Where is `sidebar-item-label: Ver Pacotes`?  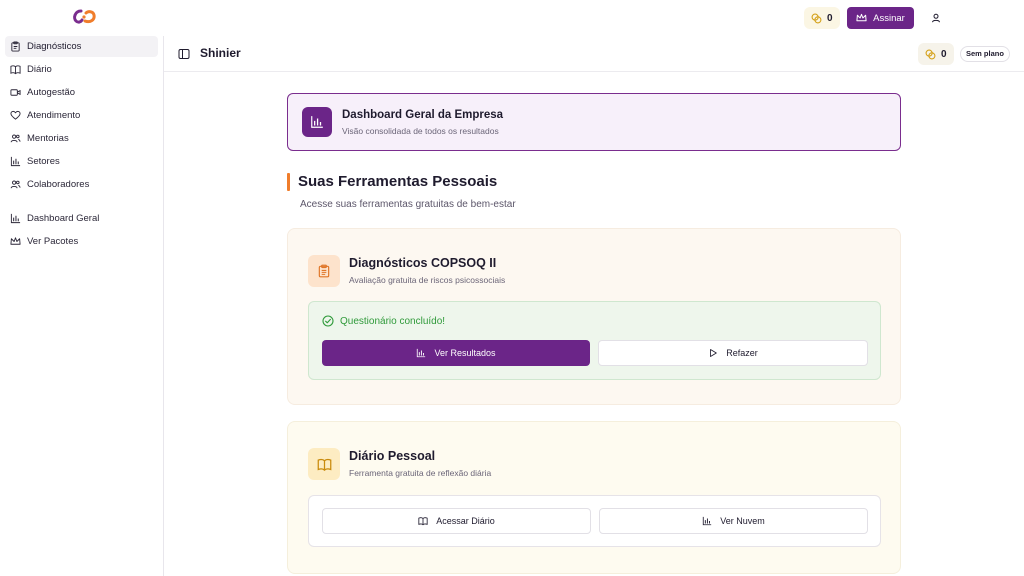
sidebar-item-label: Ver Pacotes is located at coordinates (53, 241).